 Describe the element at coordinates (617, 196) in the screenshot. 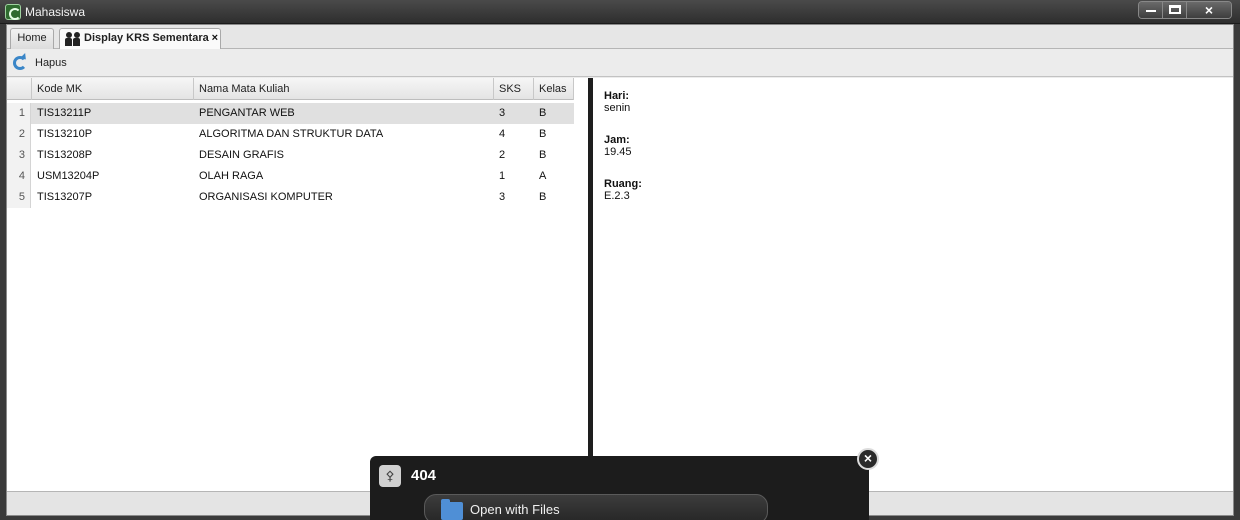

I see `ruang-value: E.2.3` at that location.